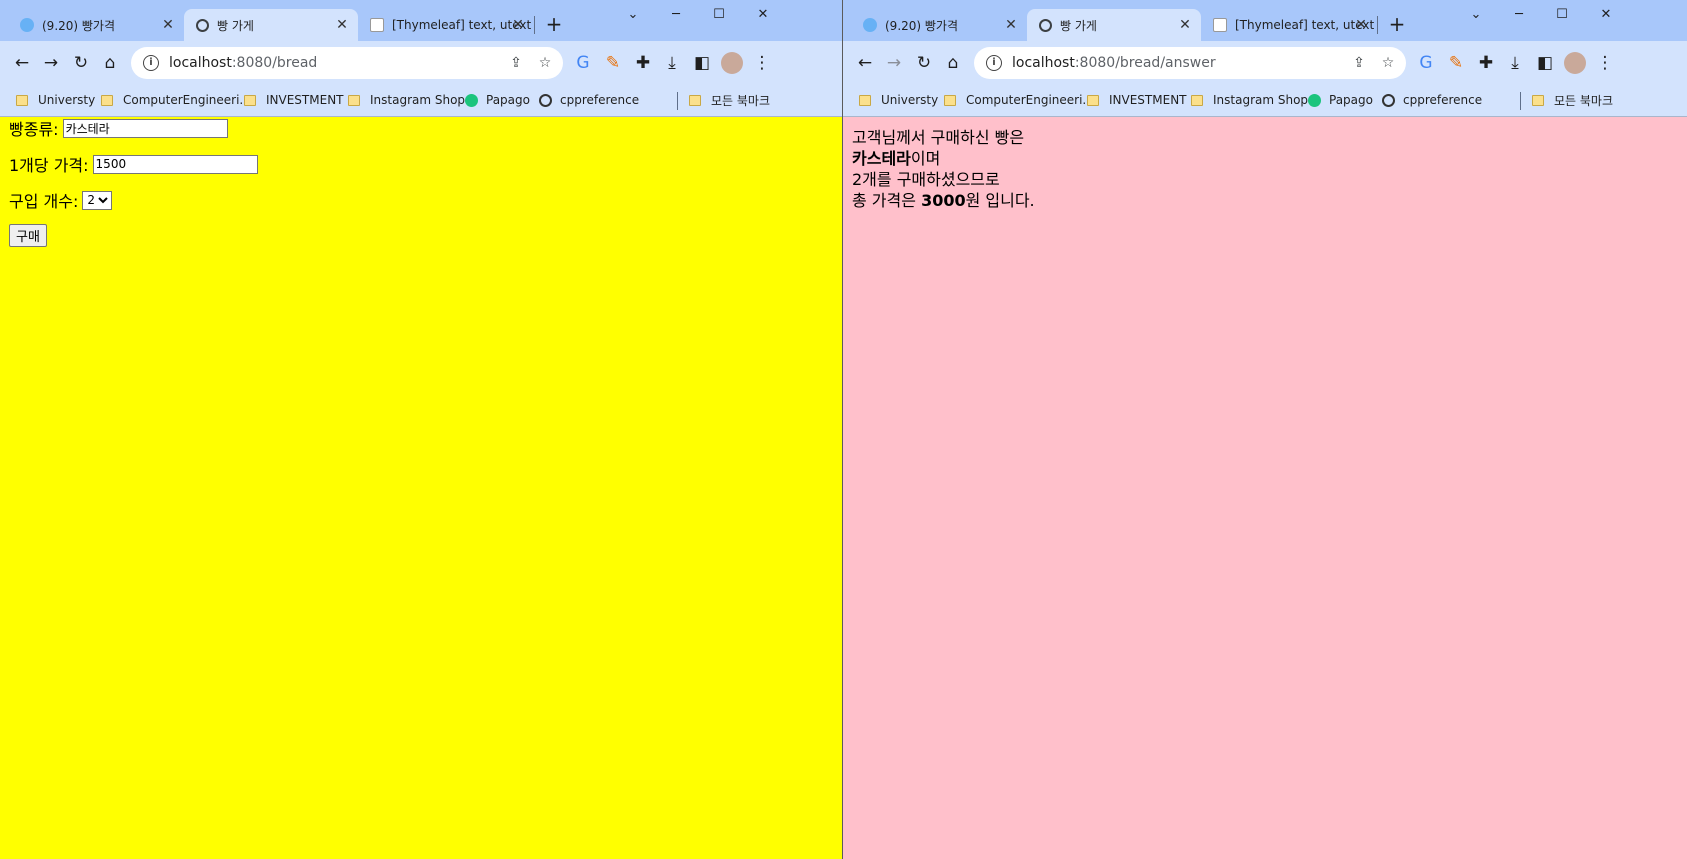  What do you see at coordinates (887, 200) in the screenshot?
I see `answer-line-4-prefix: 총 가격은` at bounding box center [887, 200].